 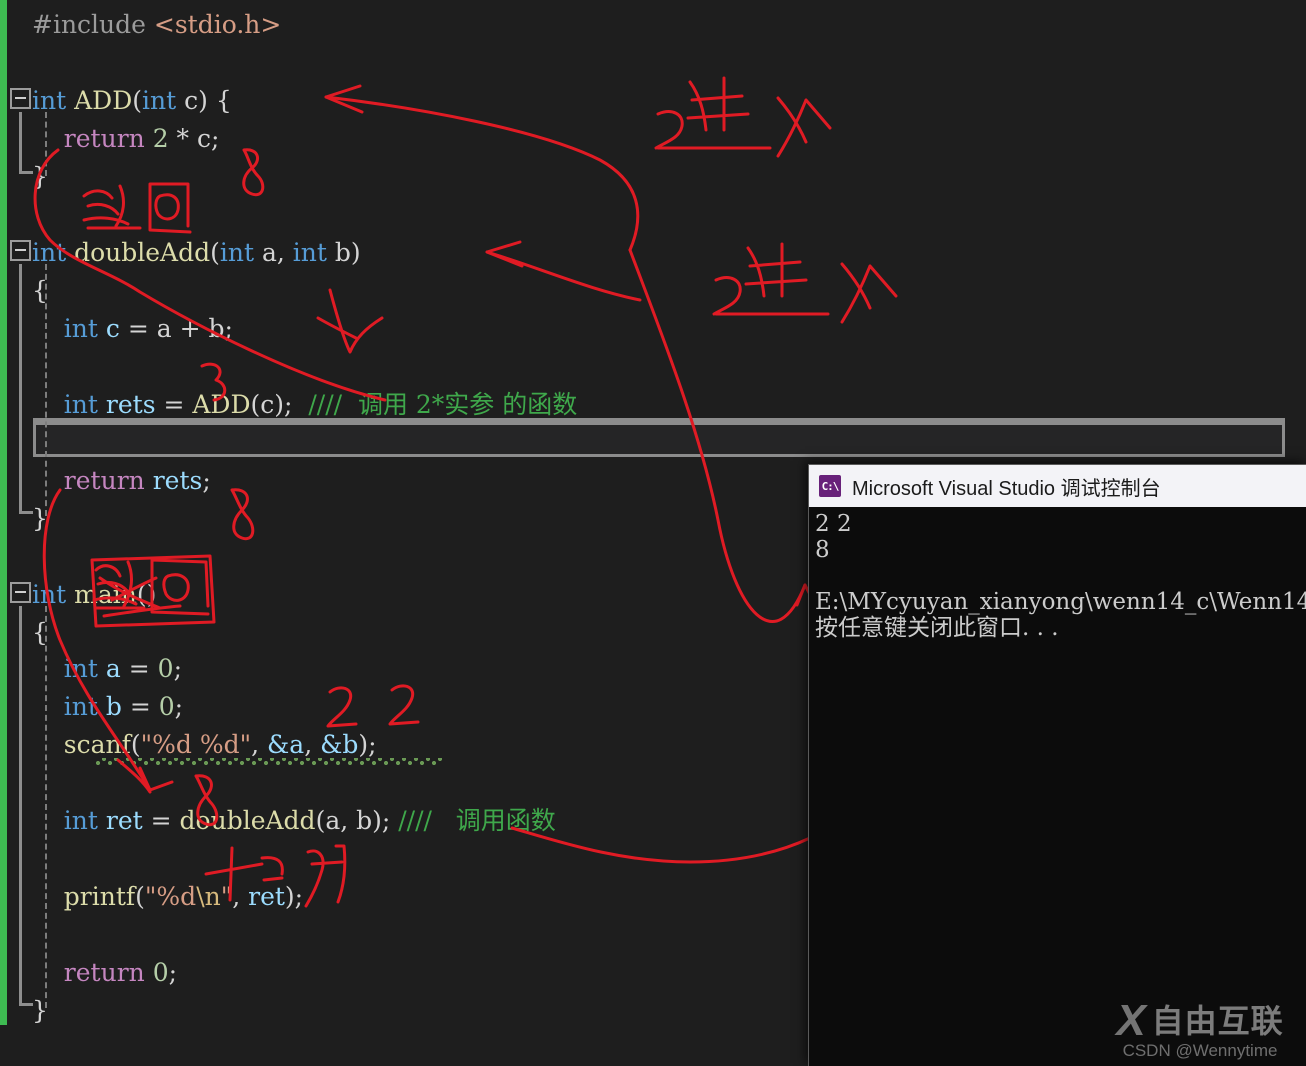 What do you see at coordinates (94, 595) in the screenshot?
I see `code-line-10: int main()` at bounding box center [94, 595].